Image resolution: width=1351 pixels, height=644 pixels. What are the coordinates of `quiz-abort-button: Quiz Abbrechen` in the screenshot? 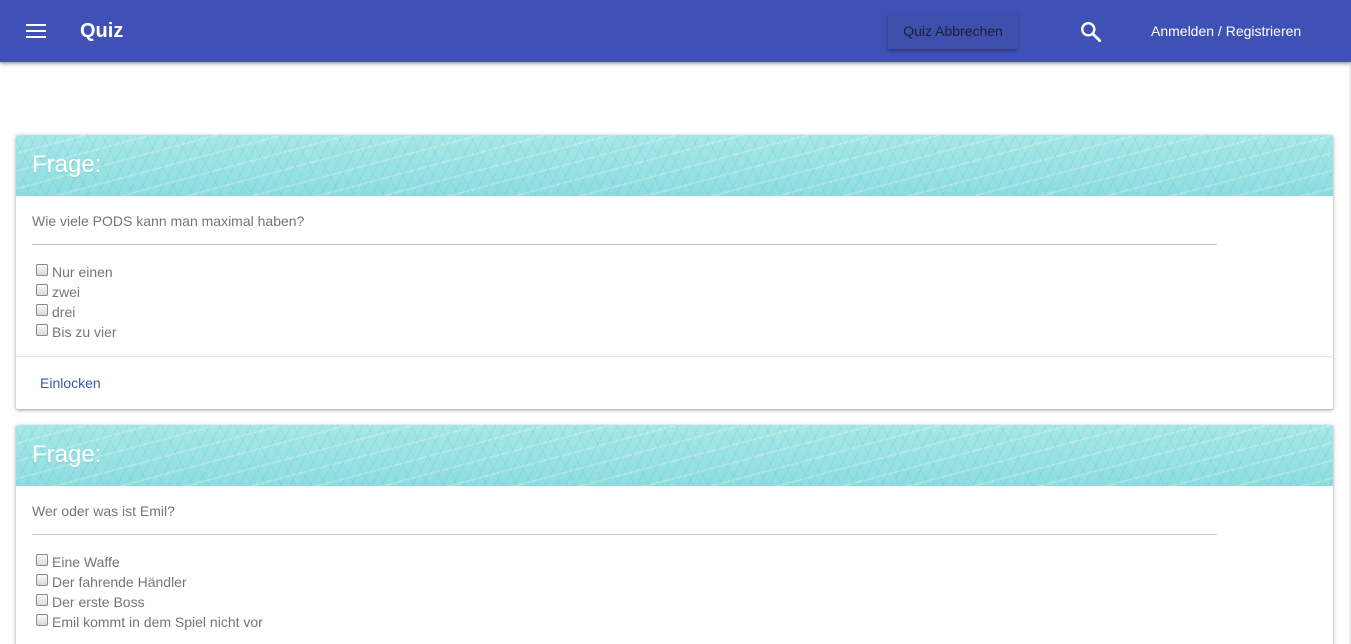 It's located at (953, 31).